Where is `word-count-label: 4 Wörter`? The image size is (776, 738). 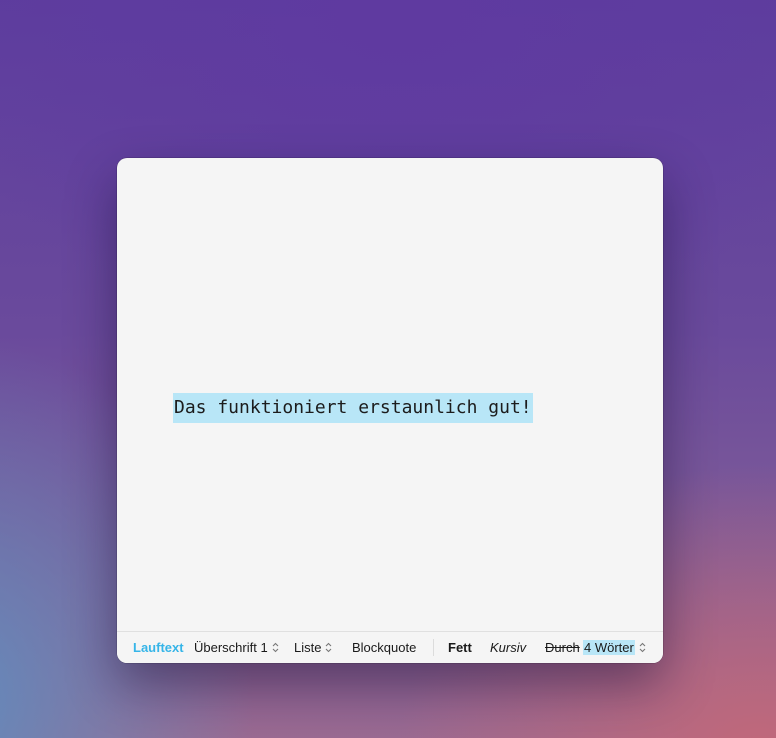 word-count-label: 4 Wörter is located at coordinates (609, 647).